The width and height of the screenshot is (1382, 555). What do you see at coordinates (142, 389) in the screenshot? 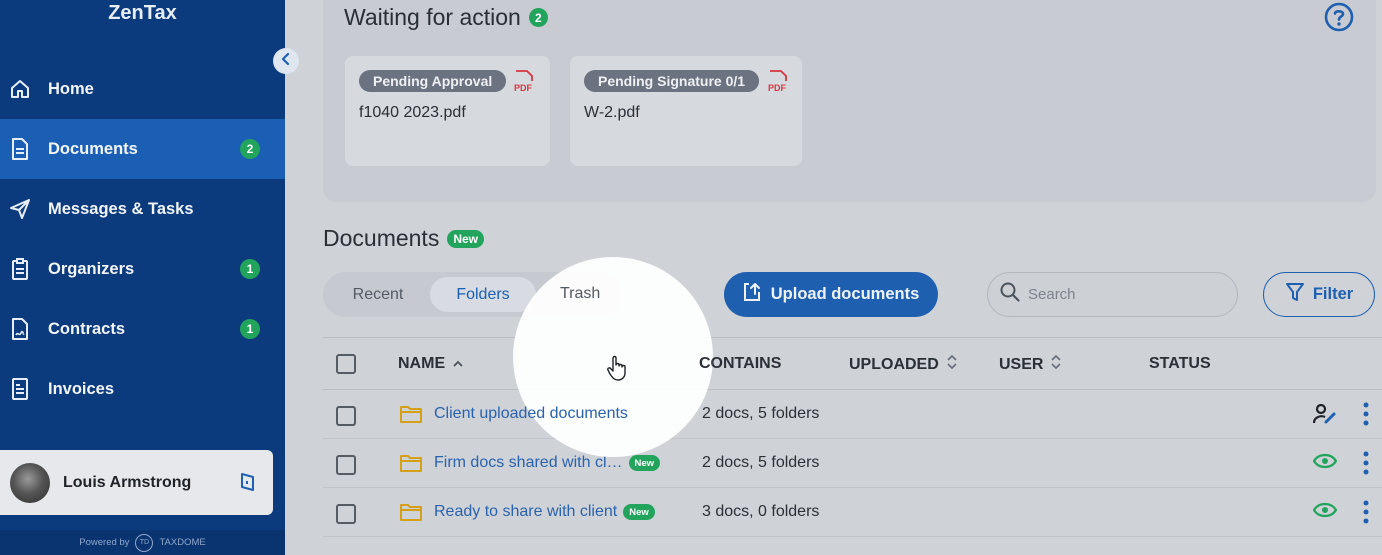
I see `sidebar-item-invoices: Invoices` at bounding box center [142, 389].